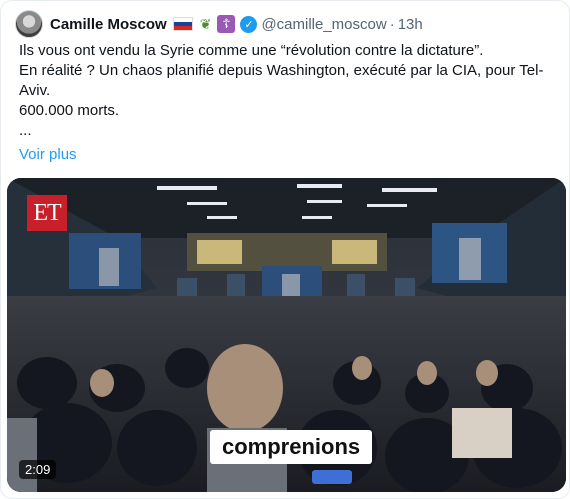 Image resolution: width=570 pixels, height=499 pixels. Describe the element at coordinates (323, 24) in the screenshot. I see `author-handle: @camille_moscow` at that location.